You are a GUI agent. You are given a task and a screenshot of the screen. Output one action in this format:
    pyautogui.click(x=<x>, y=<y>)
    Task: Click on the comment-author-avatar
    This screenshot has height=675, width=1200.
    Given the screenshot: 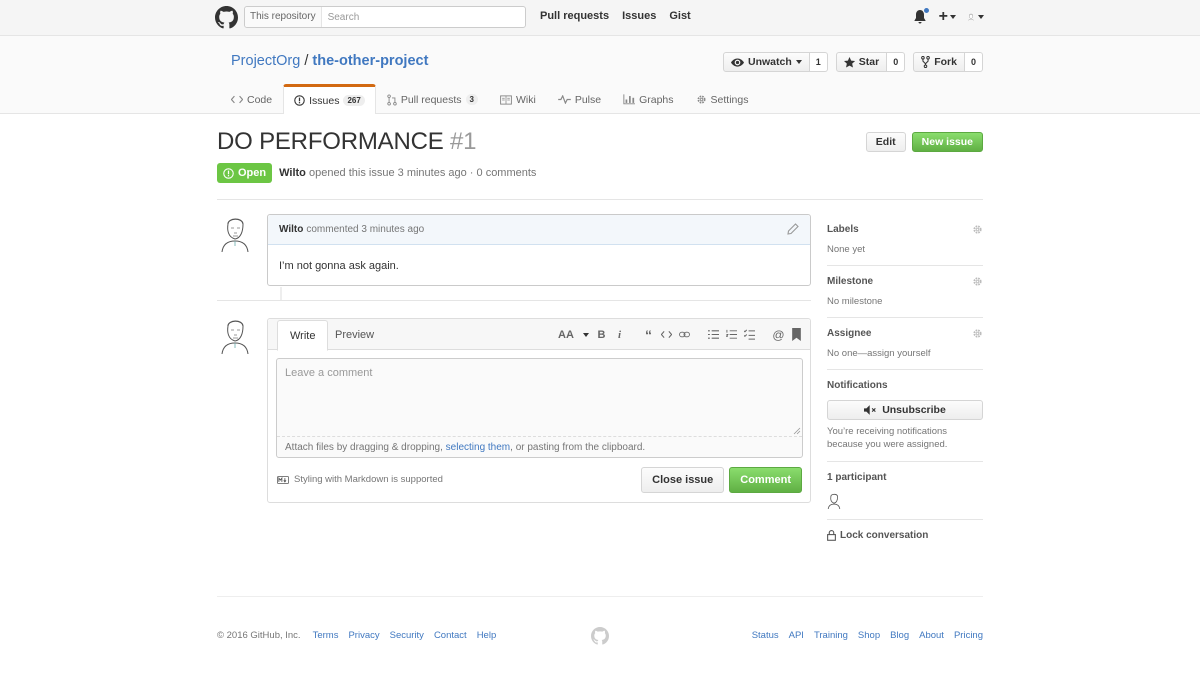 What is the action you would take?
    pyautogui.click(x=235, y=233)
    